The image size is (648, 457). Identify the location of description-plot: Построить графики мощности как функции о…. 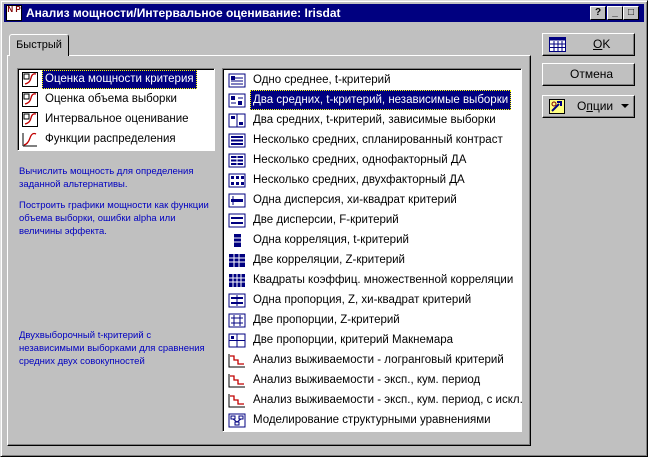
(114, 218).